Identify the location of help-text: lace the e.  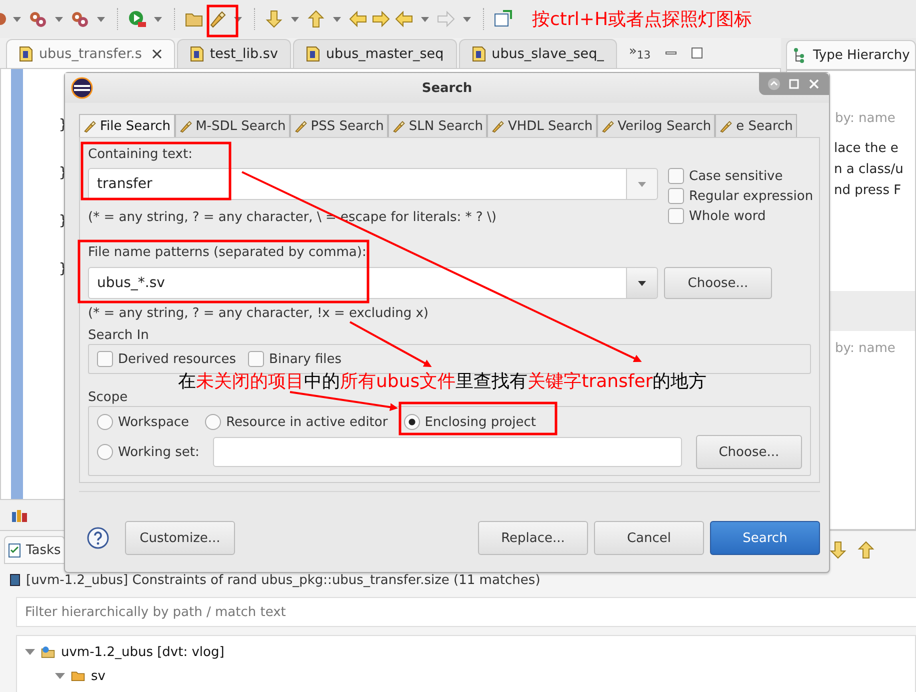
(866, 148).